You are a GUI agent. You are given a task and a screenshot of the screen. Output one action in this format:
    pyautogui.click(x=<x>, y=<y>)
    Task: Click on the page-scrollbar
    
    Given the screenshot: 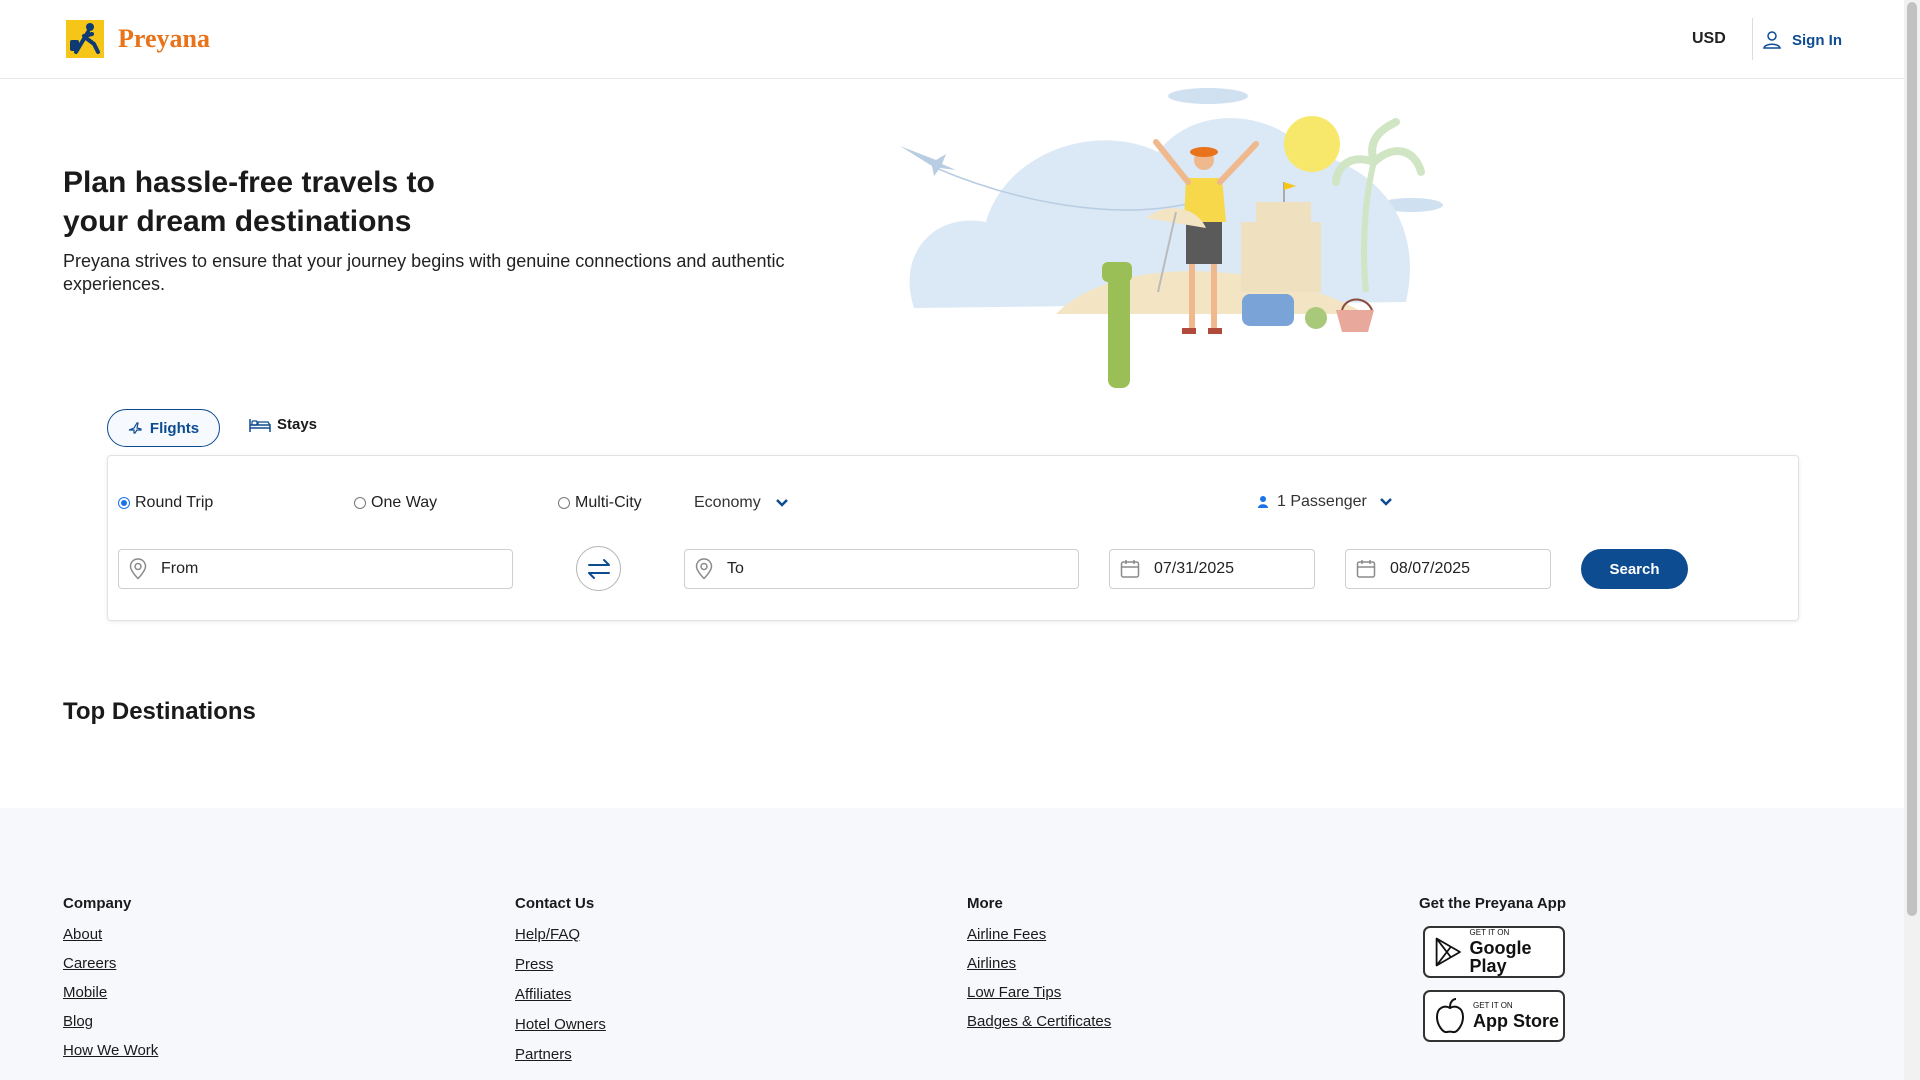 What is the action you would take?
    pyautogui.click(x=1912, y=540)
    